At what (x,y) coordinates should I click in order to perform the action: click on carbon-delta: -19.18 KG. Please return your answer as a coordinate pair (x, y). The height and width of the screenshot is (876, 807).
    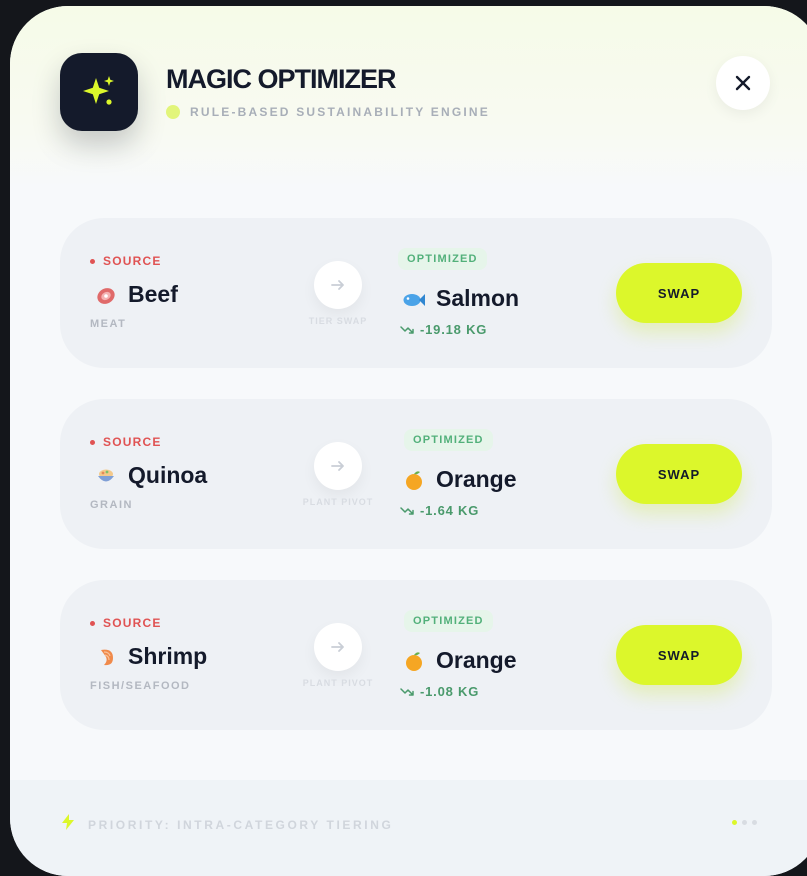
    Looking at the image, I should click on (443, 329).